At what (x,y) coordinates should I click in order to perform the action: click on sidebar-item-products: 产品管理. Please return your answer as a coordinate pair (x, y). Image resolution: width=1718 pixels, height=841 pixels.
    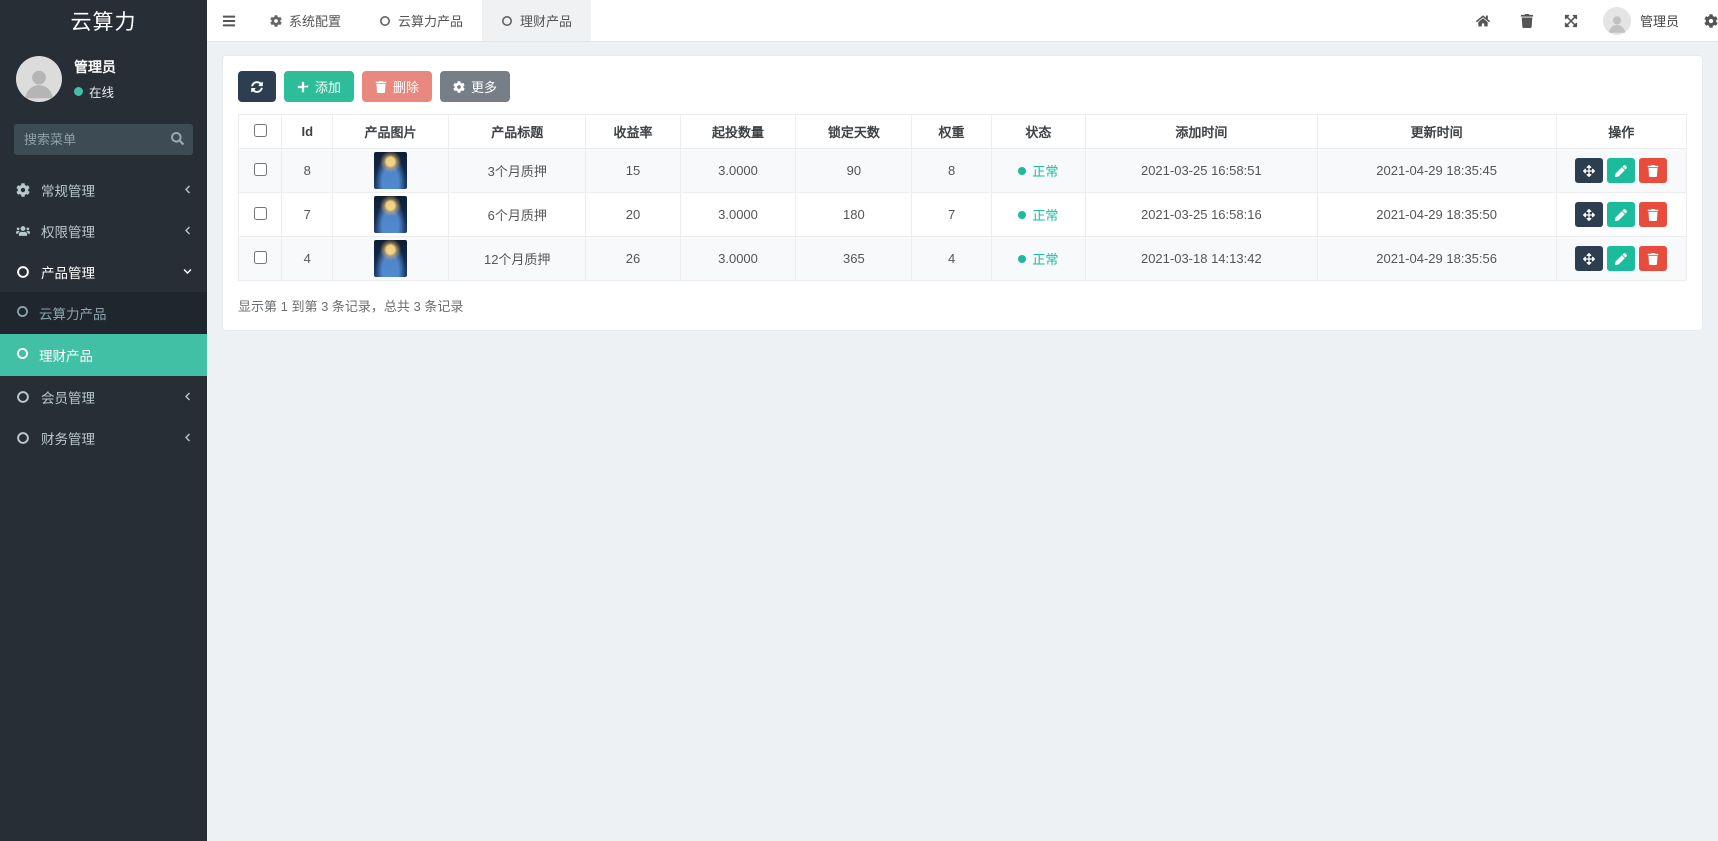
    Looking at the image, I should click on (103, 271).